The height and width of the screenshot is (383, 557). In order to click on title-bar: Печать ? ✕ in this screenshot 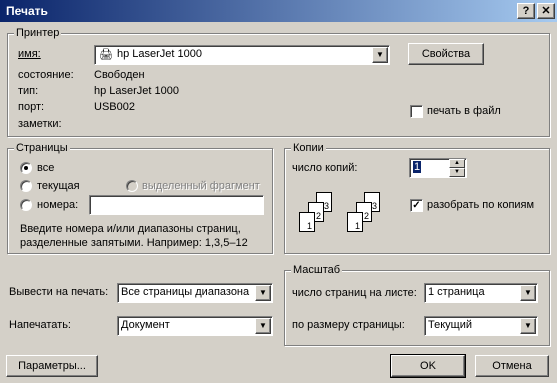, I will do `click(278, 11)`.